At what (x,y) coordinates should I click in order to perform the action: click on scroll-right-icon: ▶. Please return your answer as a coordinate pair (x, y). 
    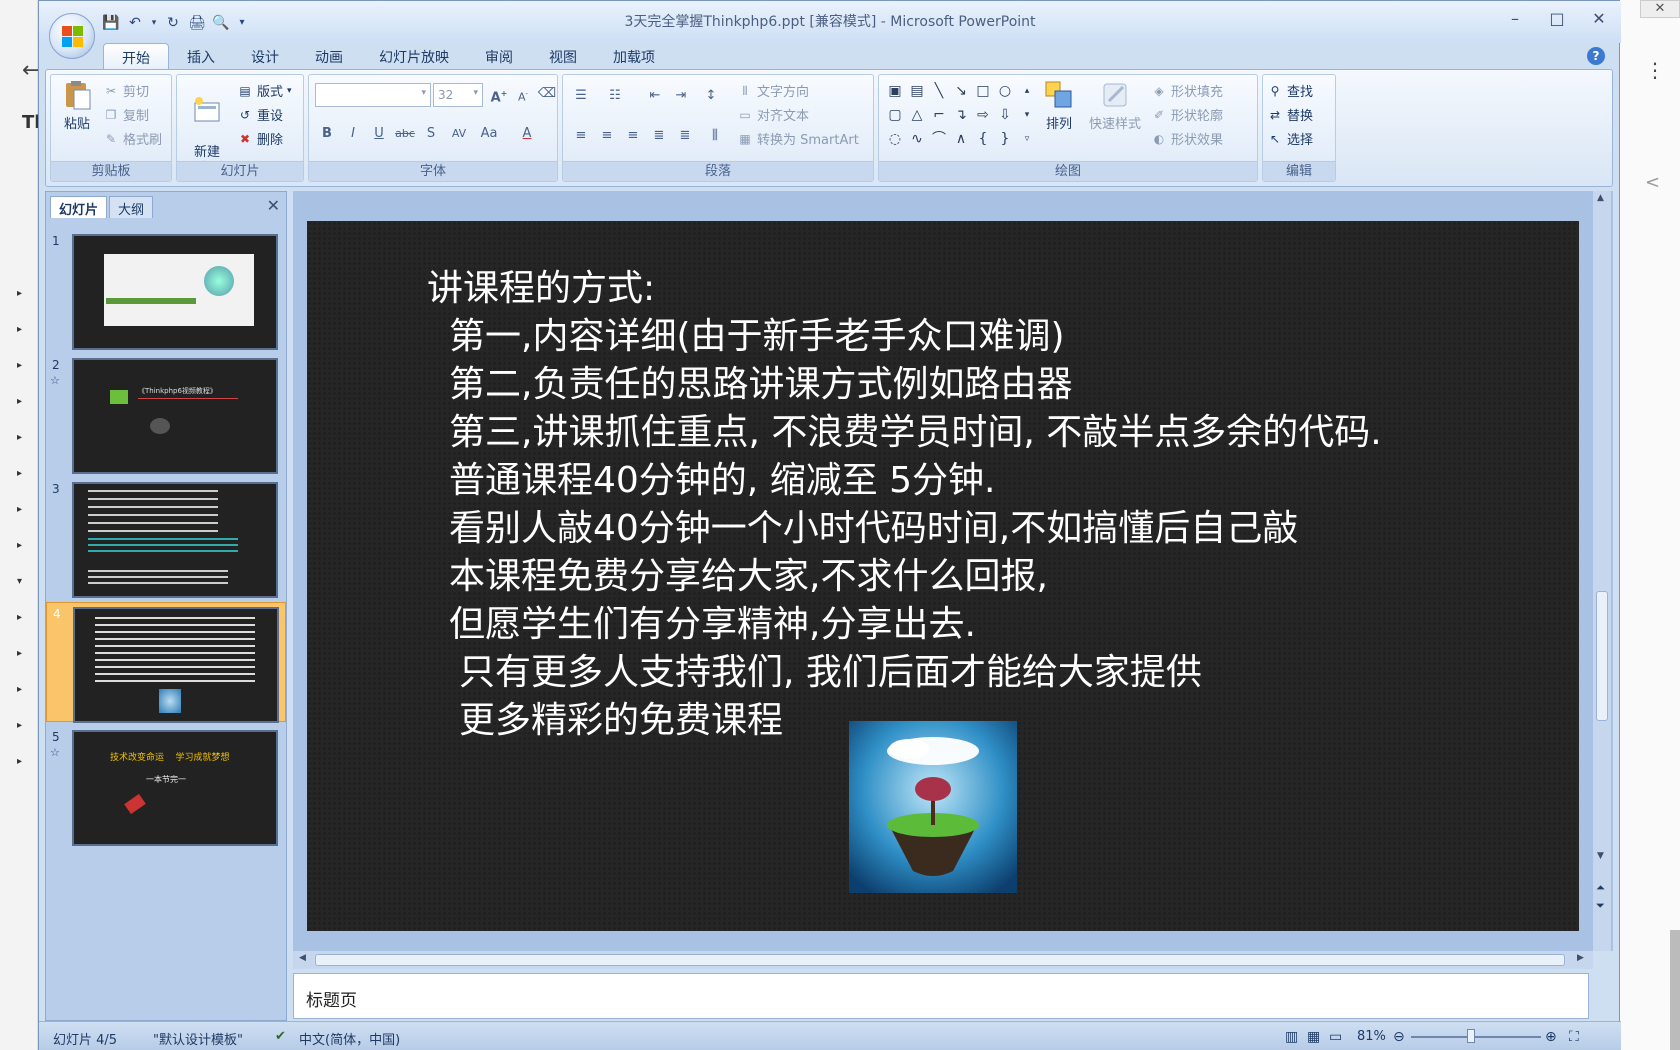
    Looking at the image, I should click on (1580, 958).